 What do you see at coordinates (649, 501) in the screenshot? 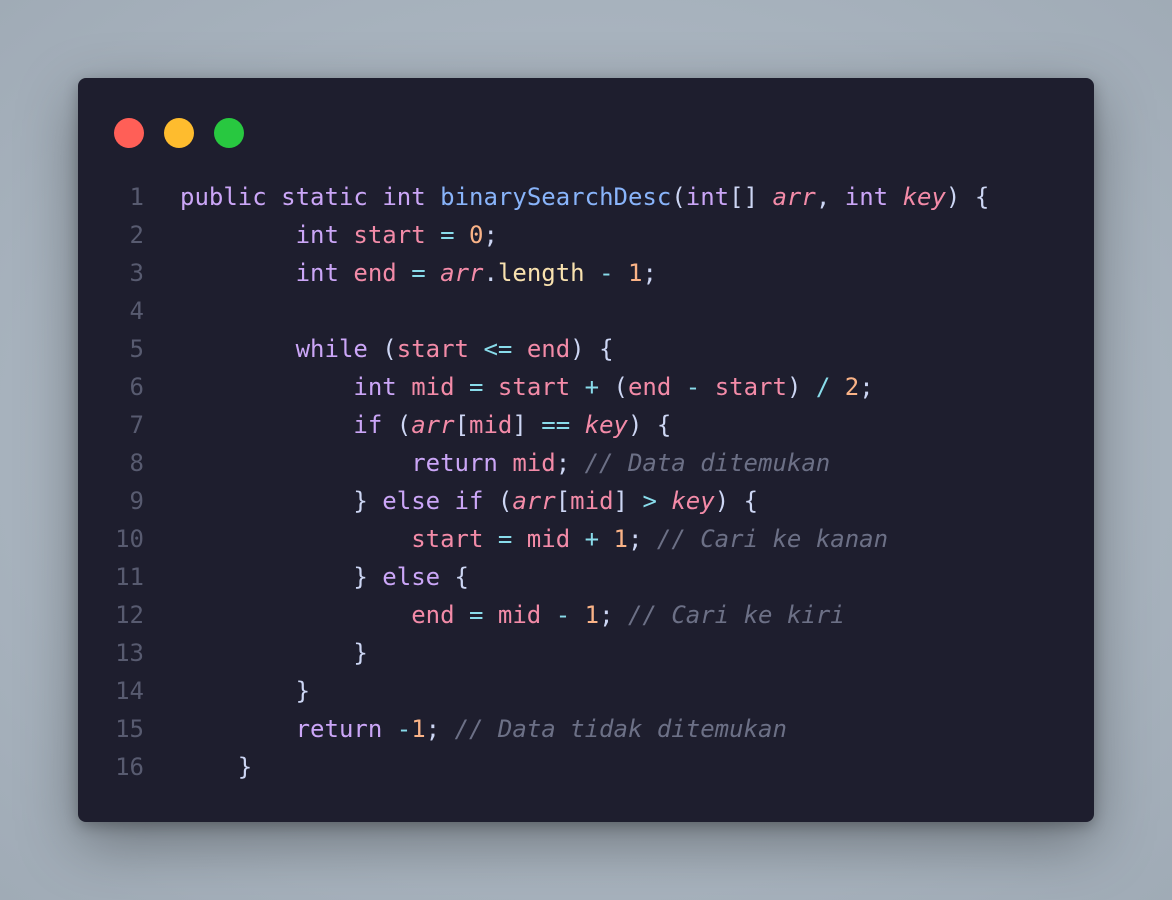
I see `code-token: >` at bounding box center [649, 501].